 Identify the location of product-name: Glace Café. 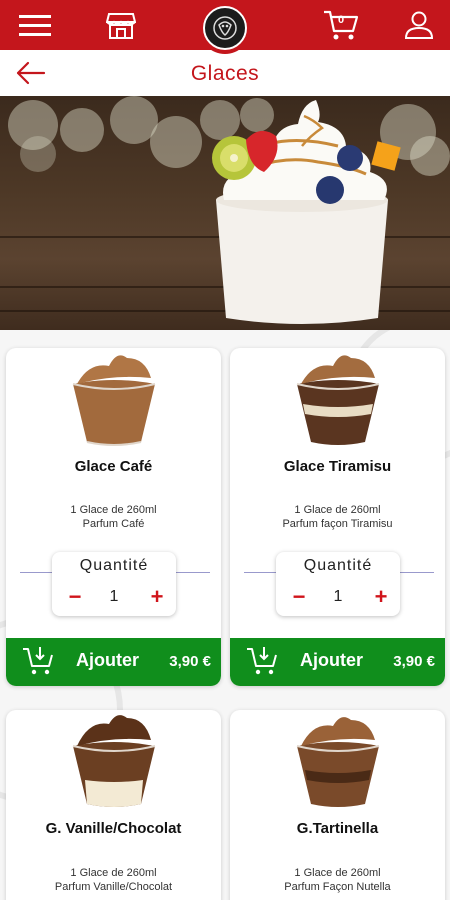
(113, 466).